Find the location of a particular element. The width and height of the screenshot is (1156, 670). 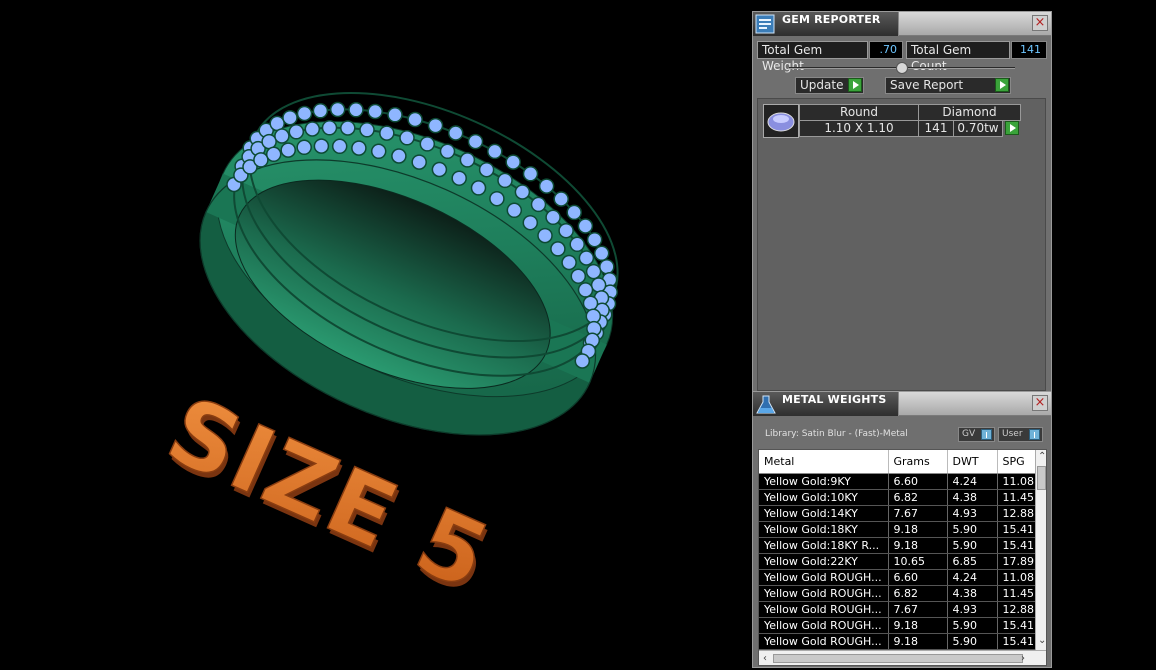

table-row: Yellow Gold:22KY 10.65 6.85 17.89 is located at coordinates (897, 561).